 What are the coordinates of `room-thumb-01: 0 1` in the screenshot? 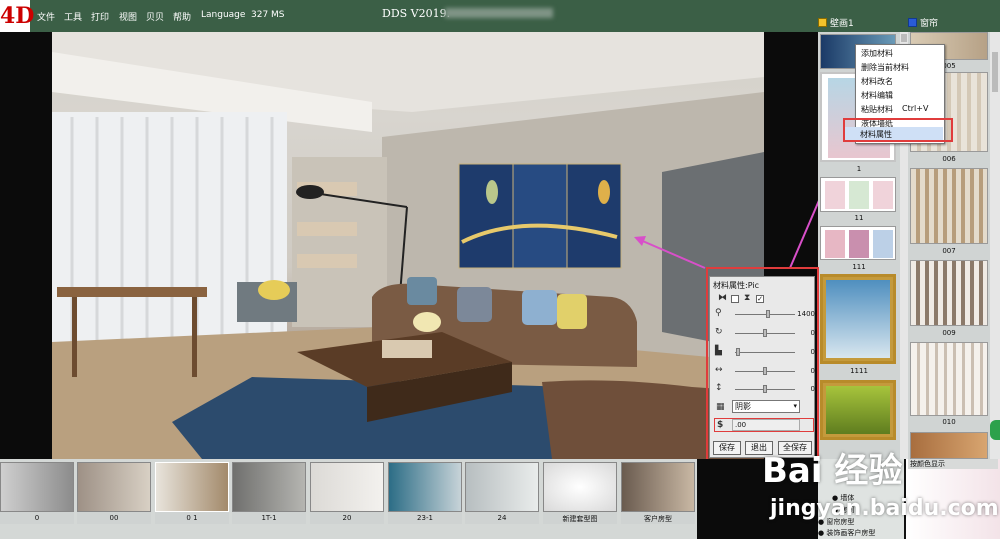 It's located at (192, 493).